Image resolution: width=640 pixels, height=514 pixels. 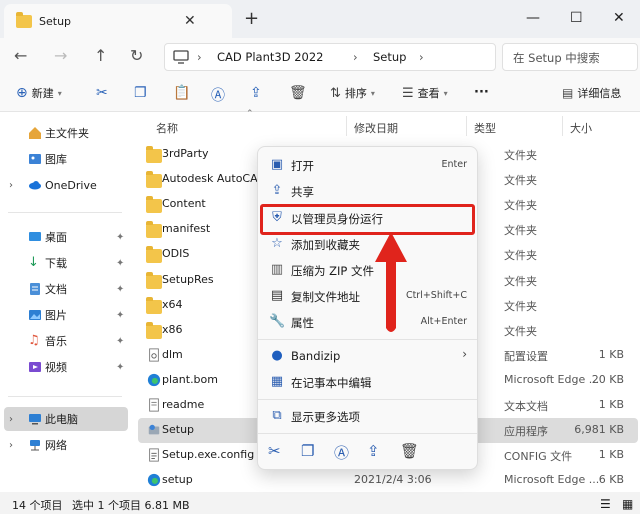 I want to click on maximize-button: ☐, so click(x=576, y=18).